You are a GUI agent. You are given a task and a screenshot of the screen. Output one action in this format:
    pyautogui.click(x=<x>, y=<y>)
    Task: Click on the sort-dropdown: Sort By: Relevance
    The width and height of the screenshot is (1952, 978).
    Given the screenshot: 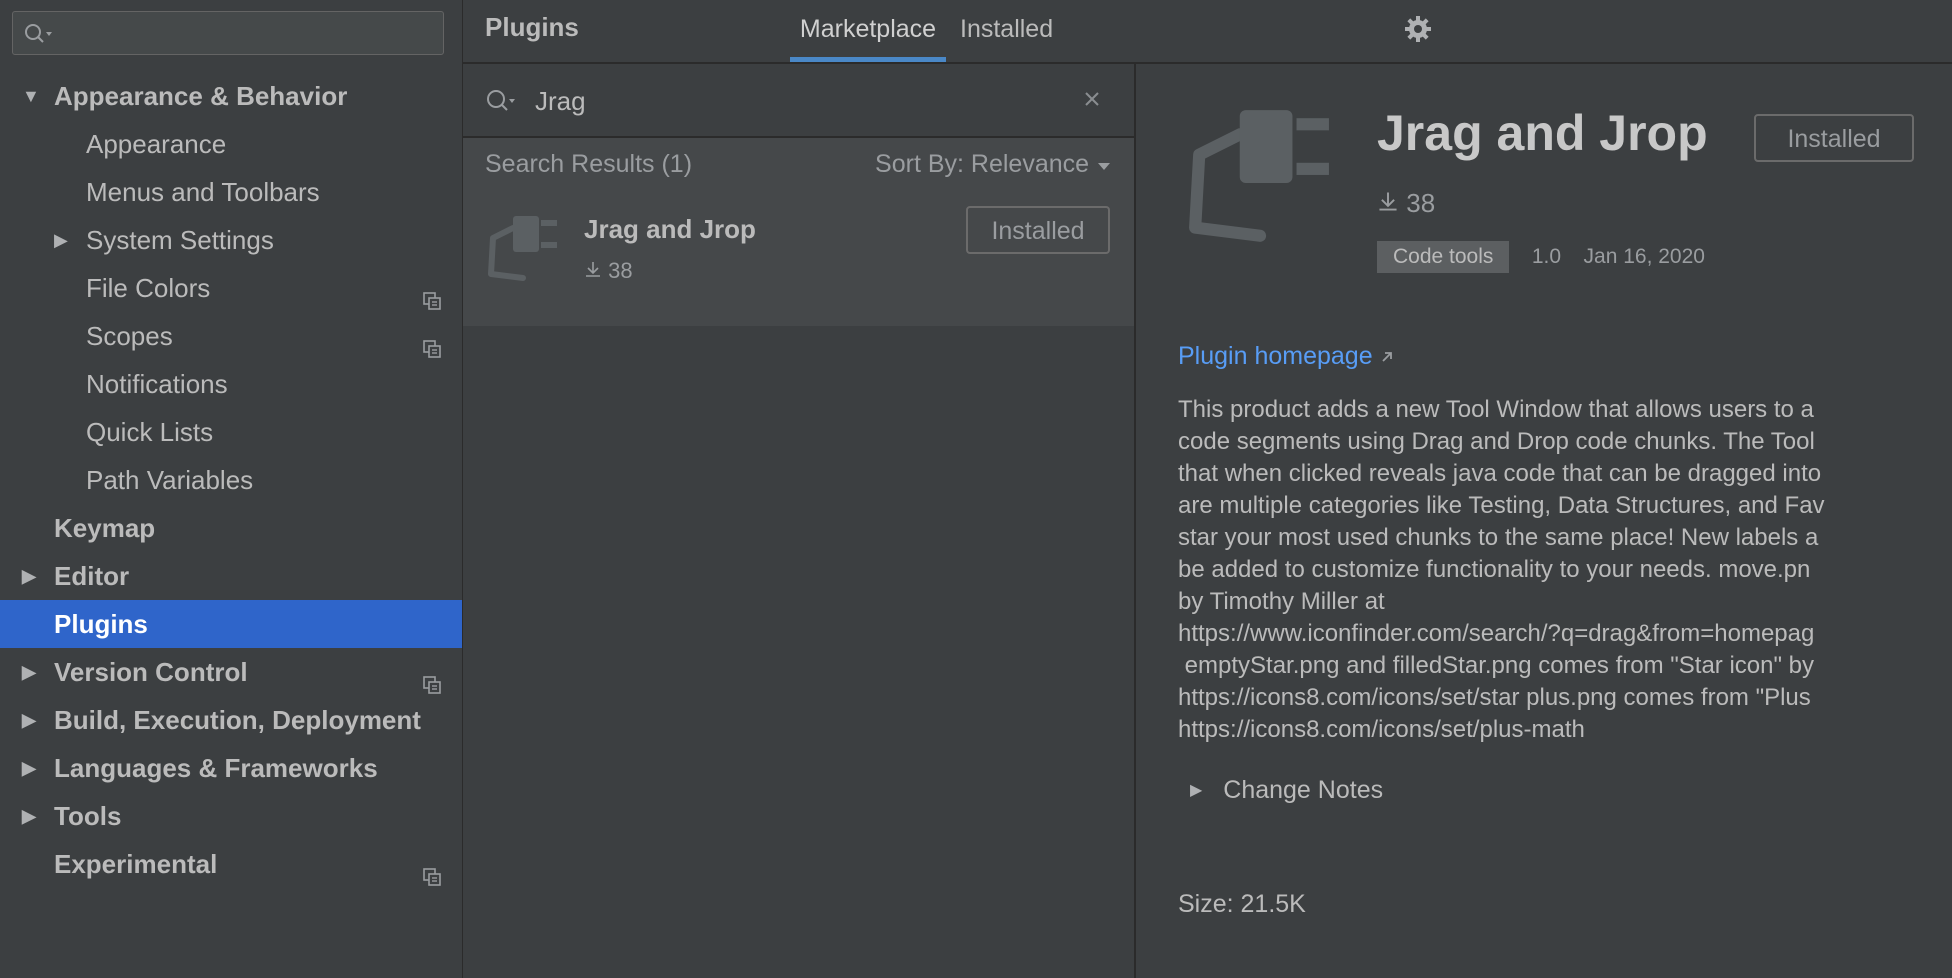 What is the action you would take?
    pyautogui.click(x=993, y=164)
    